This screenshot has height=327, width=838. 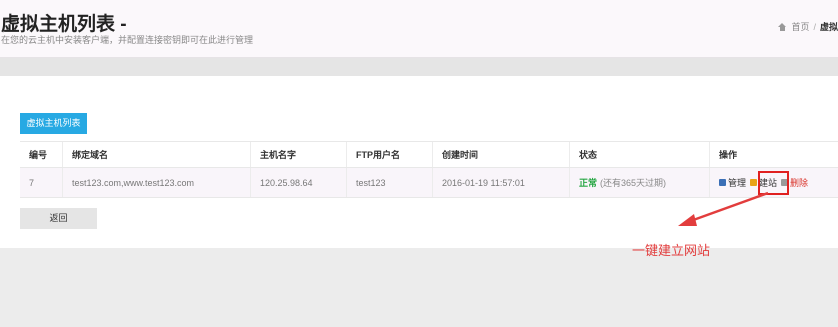 I want to click on annotation-arrow-icon, so click(x=723, y=208).